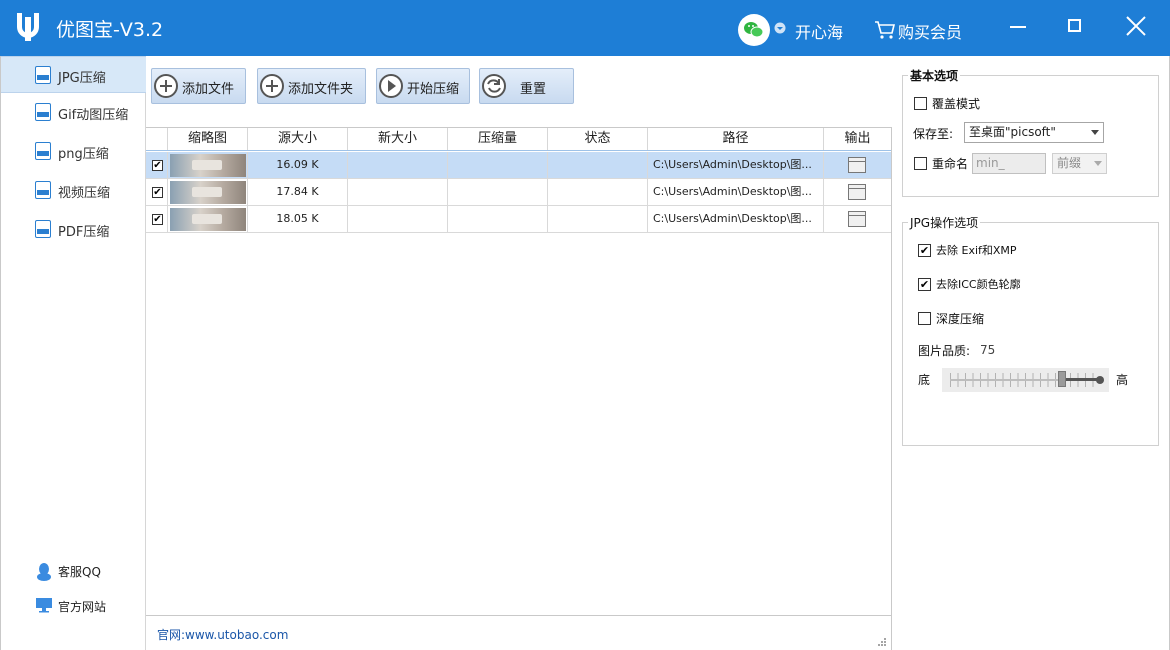 This screenshot has height=650, width=1170. I want to click on save-to-select: 至桌面"picsoft", so click(1034, 132).